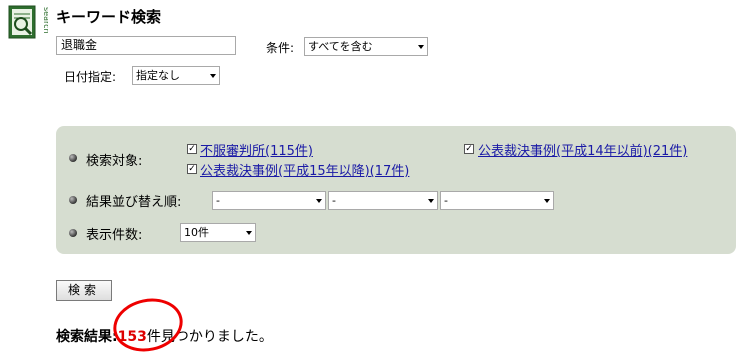 This screenshot has width=753, height=358. I want to click on sort-select-1: -, so click(269, 200).